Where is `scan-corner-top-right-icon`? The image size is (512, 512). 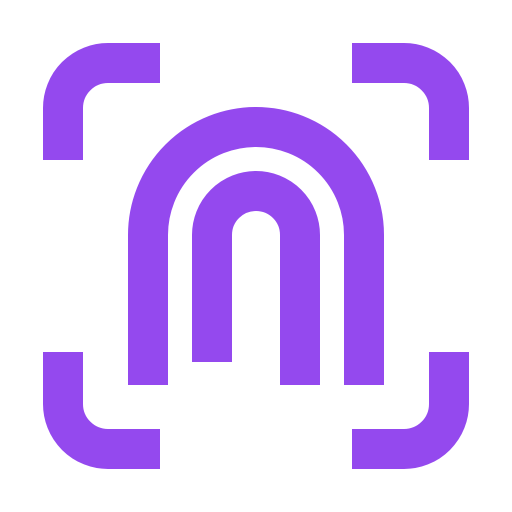
scan-corner-top-right-icon is located at coordinates (410, 101).